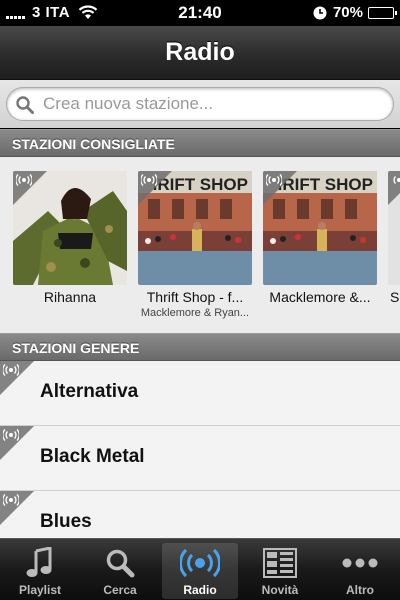 The image size is (400, 600). I want to click on genre-row-alternativa: Alternativa, so click(200, 393).